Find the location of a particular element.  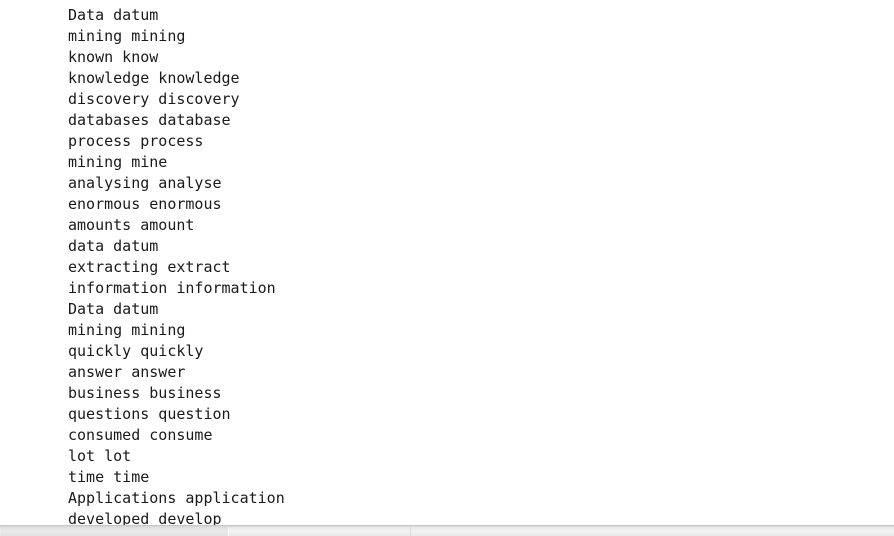

output-line: amounts amount is located at coordinates (131, 225).